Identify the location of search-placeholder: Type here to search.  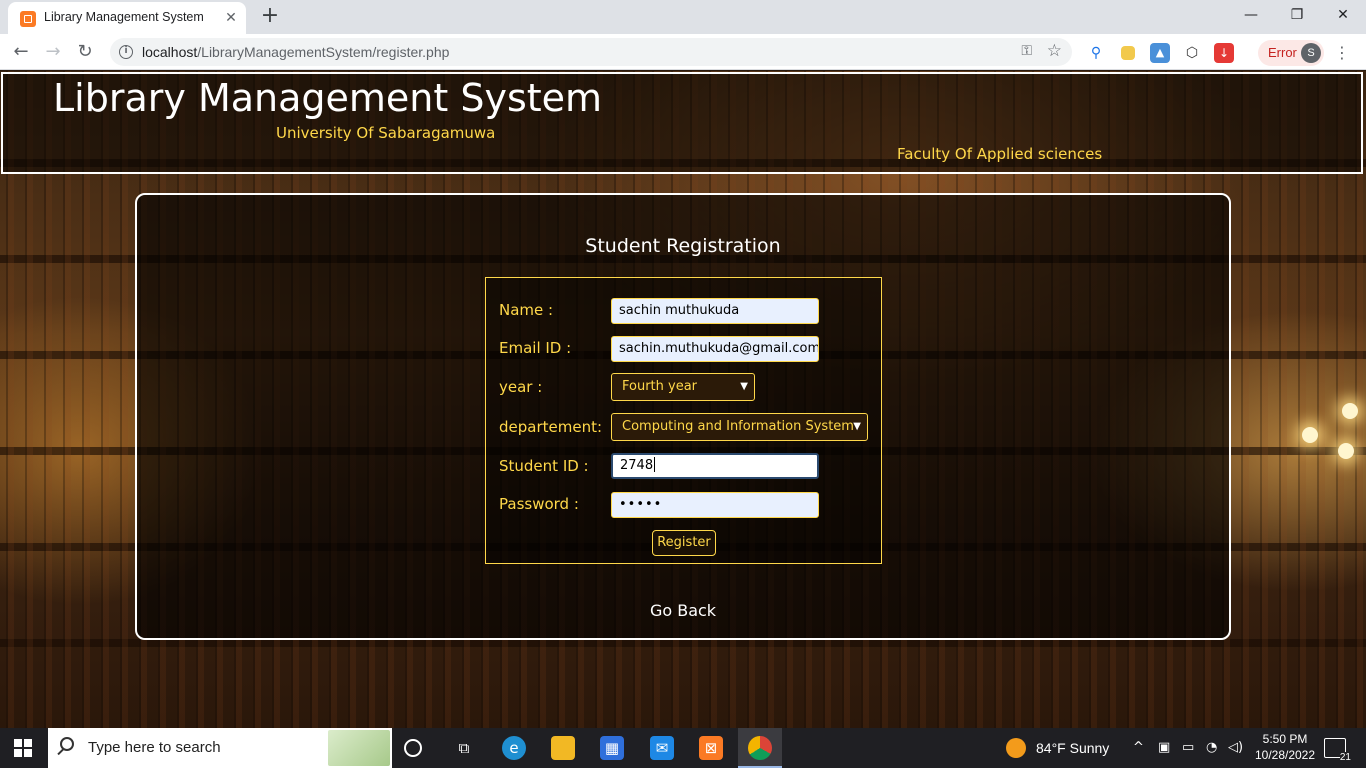
(154, 747).